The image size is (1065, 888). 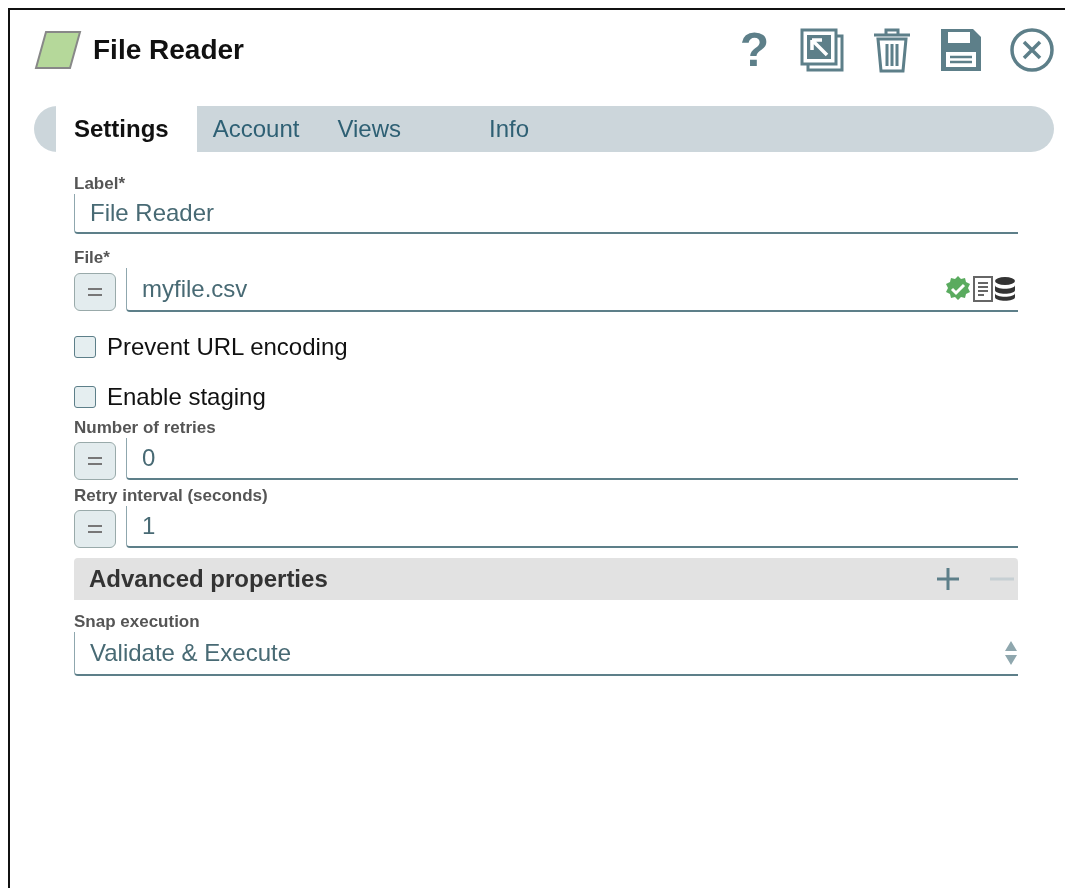 What do you see at coordinates (822, 50) in the screenshot?
I see `export-icon` at bounding box center [822, 50].